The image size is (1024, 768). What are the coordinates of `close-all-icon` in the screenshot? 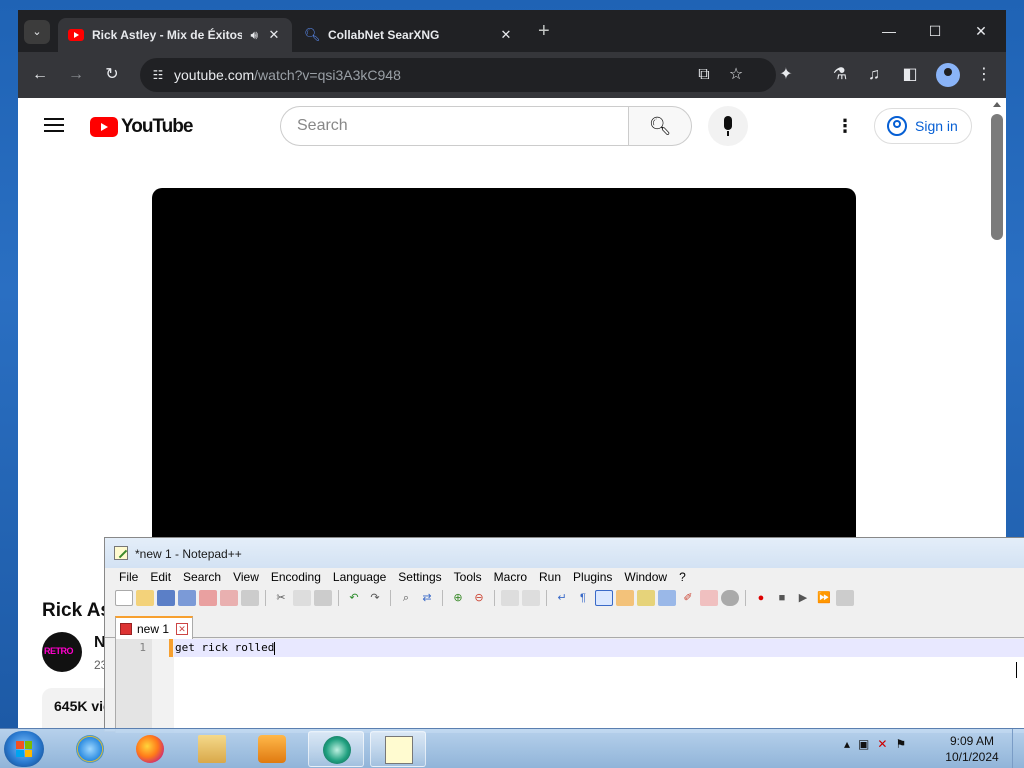 It's located at (229, 598).